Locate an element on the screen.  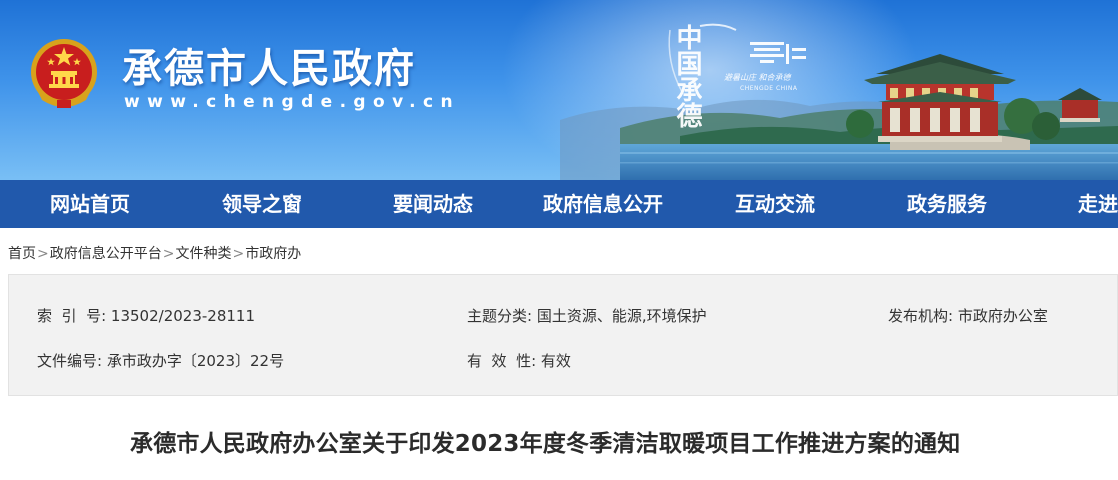
breadcrumb: 首页>政府信息公开平台>文件种类>市政府办 is located at coordinates (154, 253).